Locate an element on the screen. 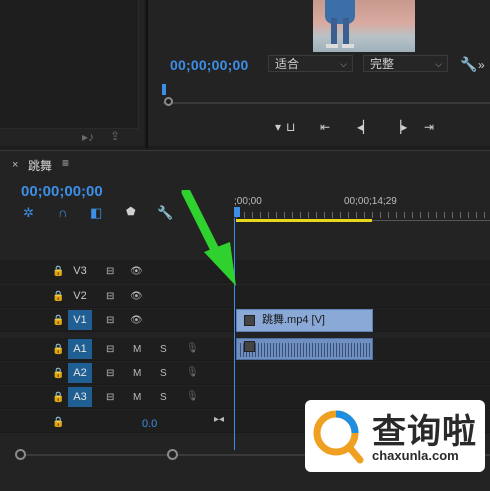  program-scrub-bar is located at coordinates (326, 103).